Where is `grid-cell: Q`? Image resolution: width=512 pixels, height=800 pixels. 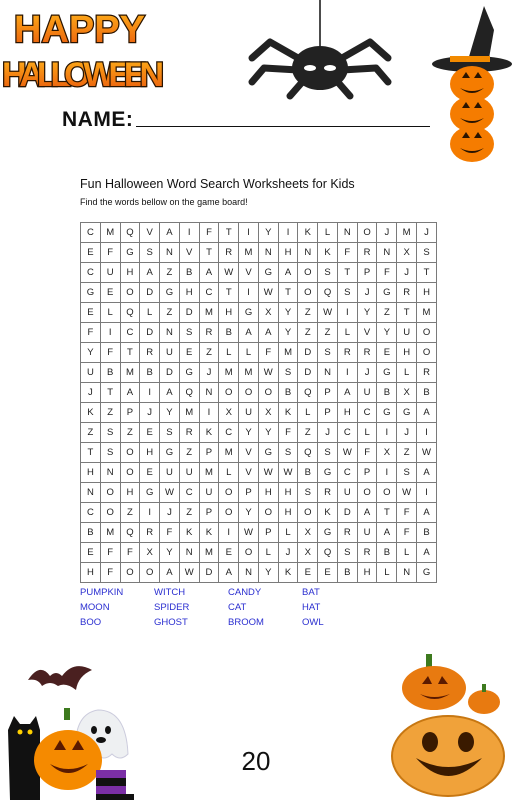 grid-cell: Q is located at coordinates (130, 232).